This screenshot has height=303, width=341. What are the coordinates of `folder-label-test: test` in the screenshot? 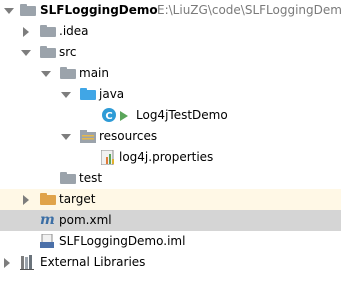 It's located at (91, 178).